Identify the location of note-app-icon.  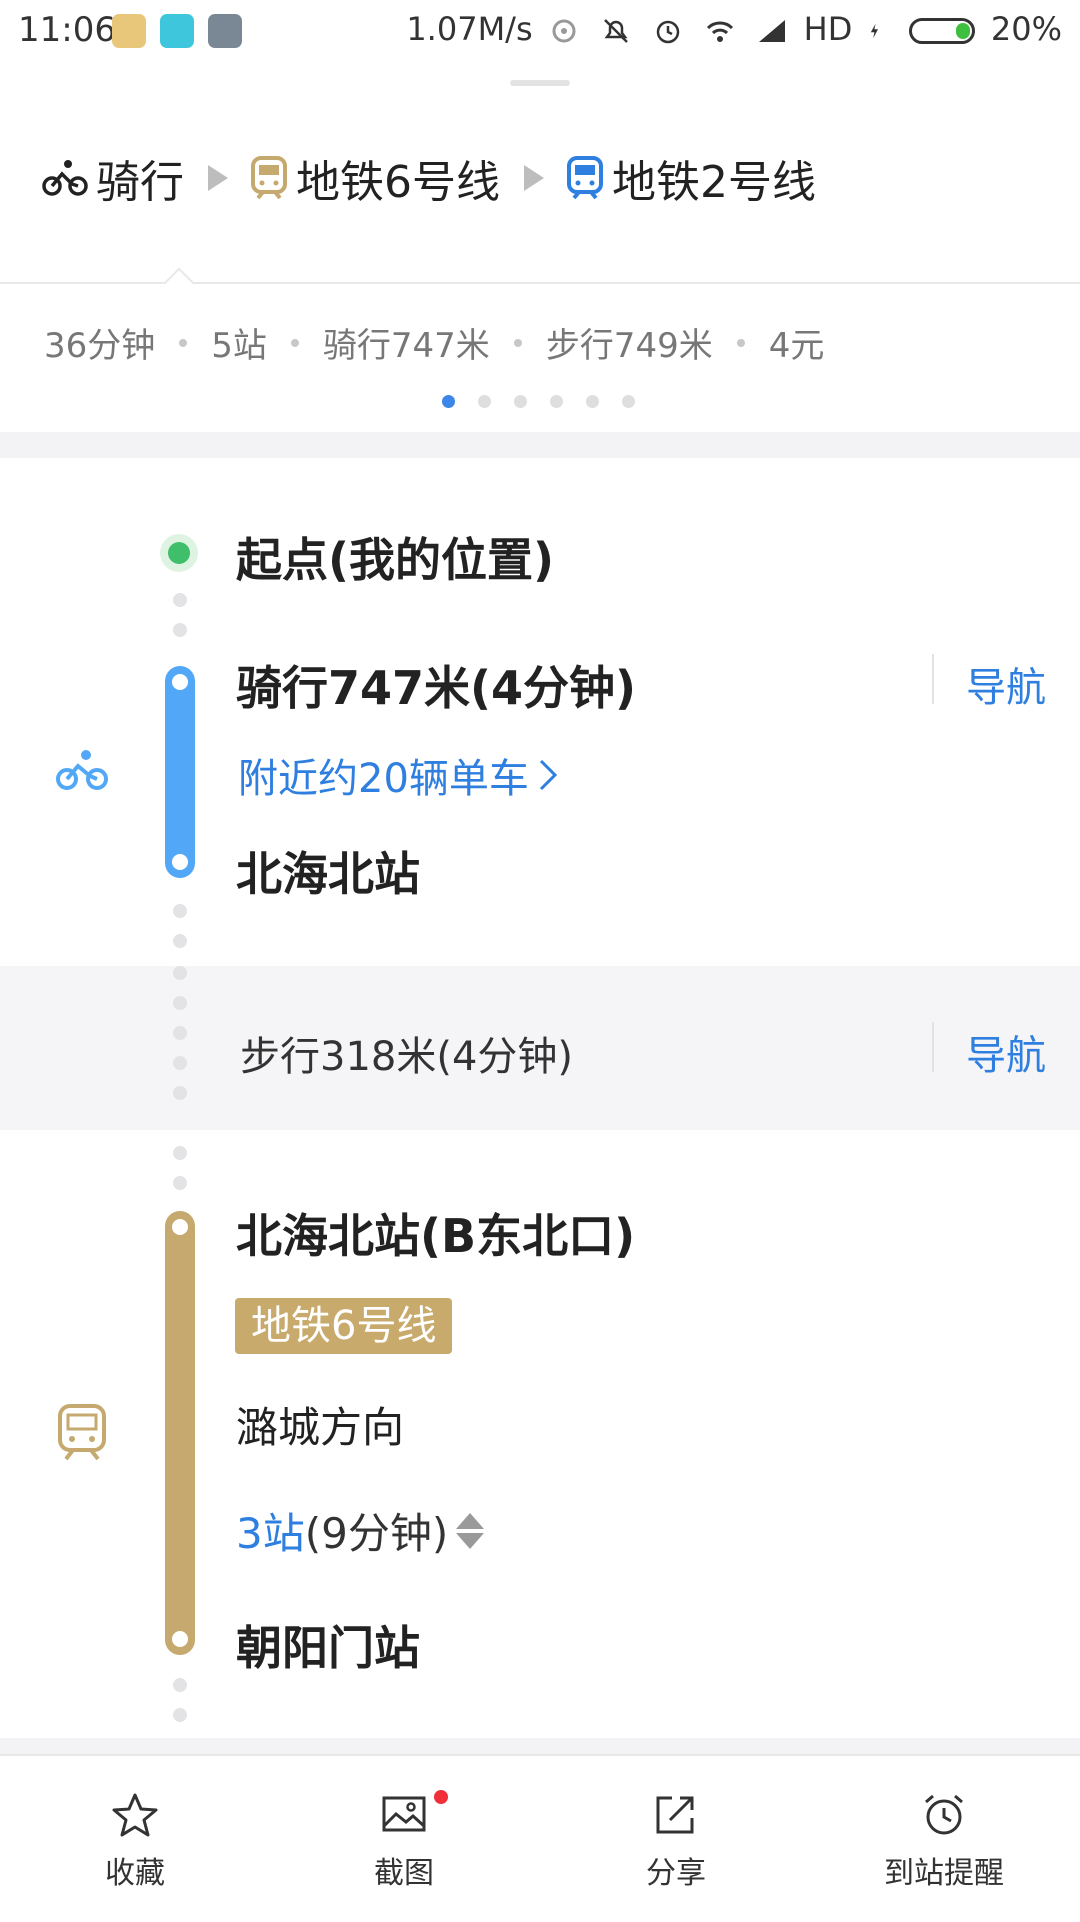
(225, 31).